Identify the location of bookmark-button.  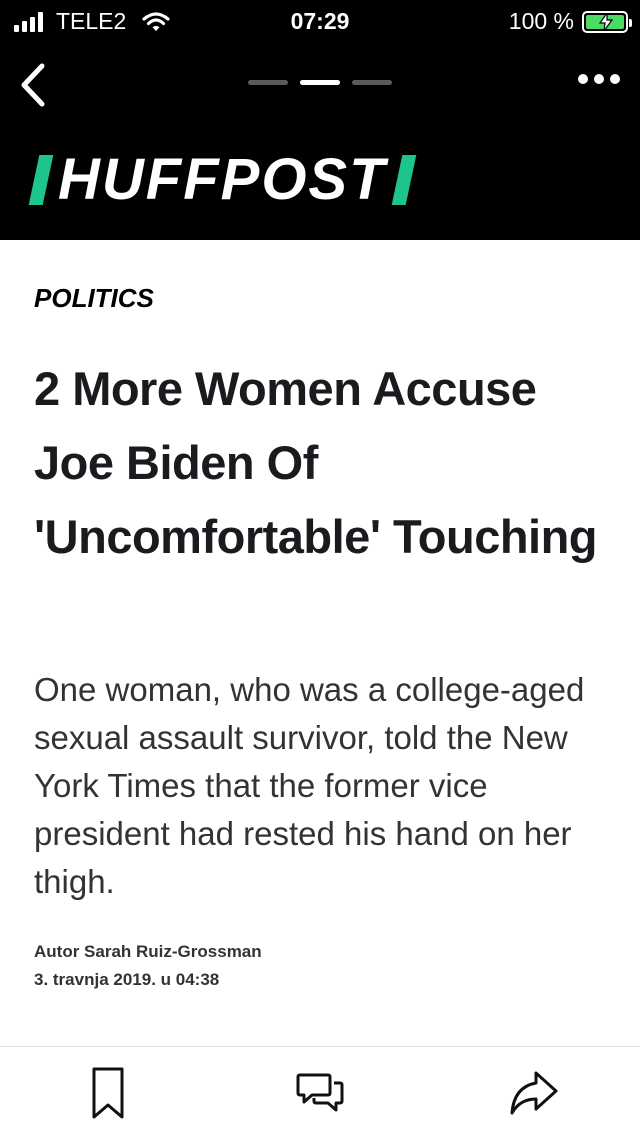
(108, 1093).